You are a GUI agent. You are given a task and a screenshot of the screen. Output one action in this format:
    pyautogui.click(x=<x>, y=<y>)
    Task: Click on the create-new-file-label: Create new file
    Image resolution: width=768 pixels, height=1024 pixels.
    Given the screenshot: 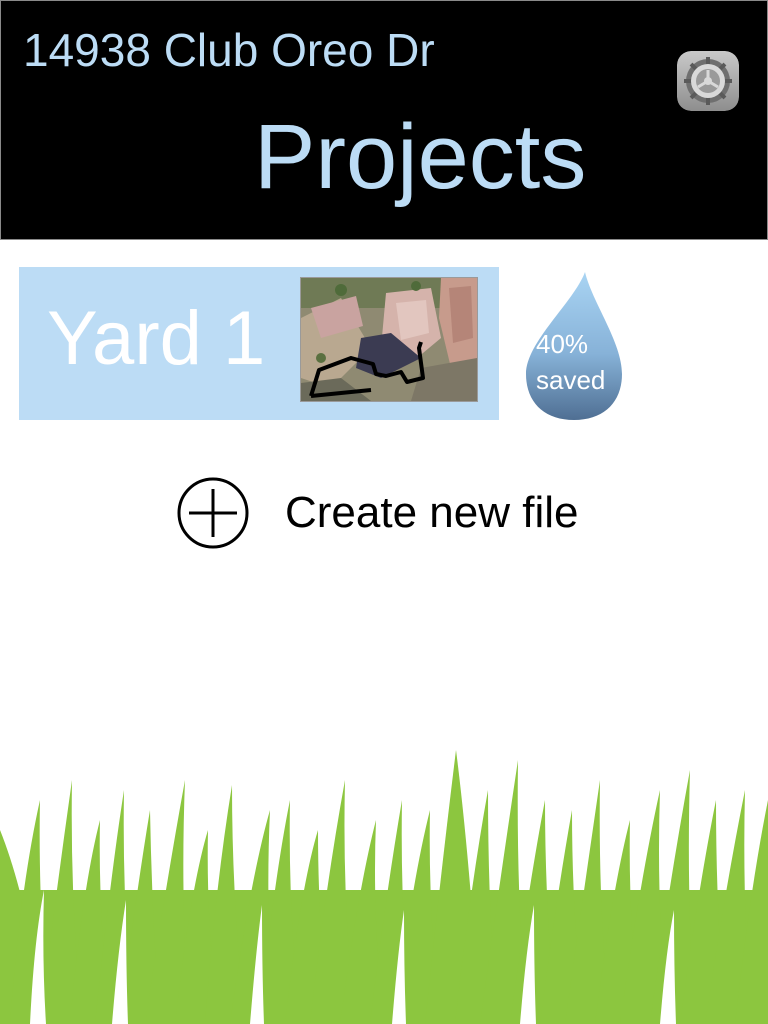 What is the action you would take?
    pyautogui.click(x=432, y=512)
    